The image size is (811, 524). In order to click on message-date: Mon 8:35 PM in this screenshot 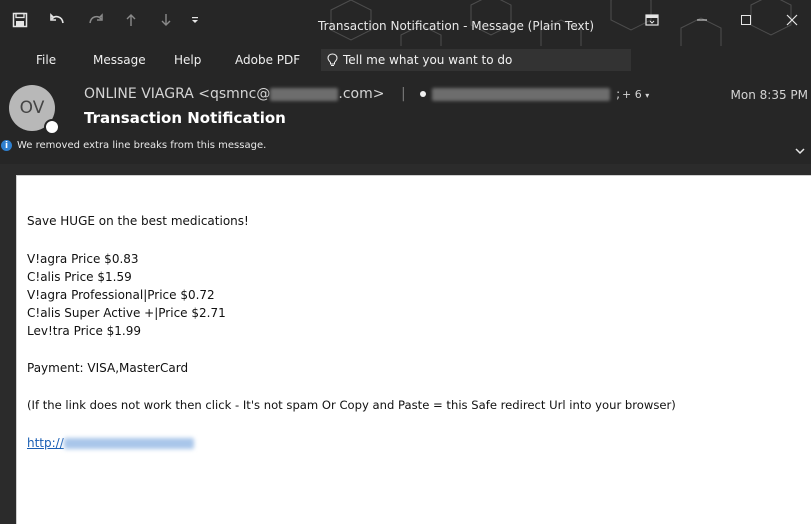, I will do `click(769, 95)`.